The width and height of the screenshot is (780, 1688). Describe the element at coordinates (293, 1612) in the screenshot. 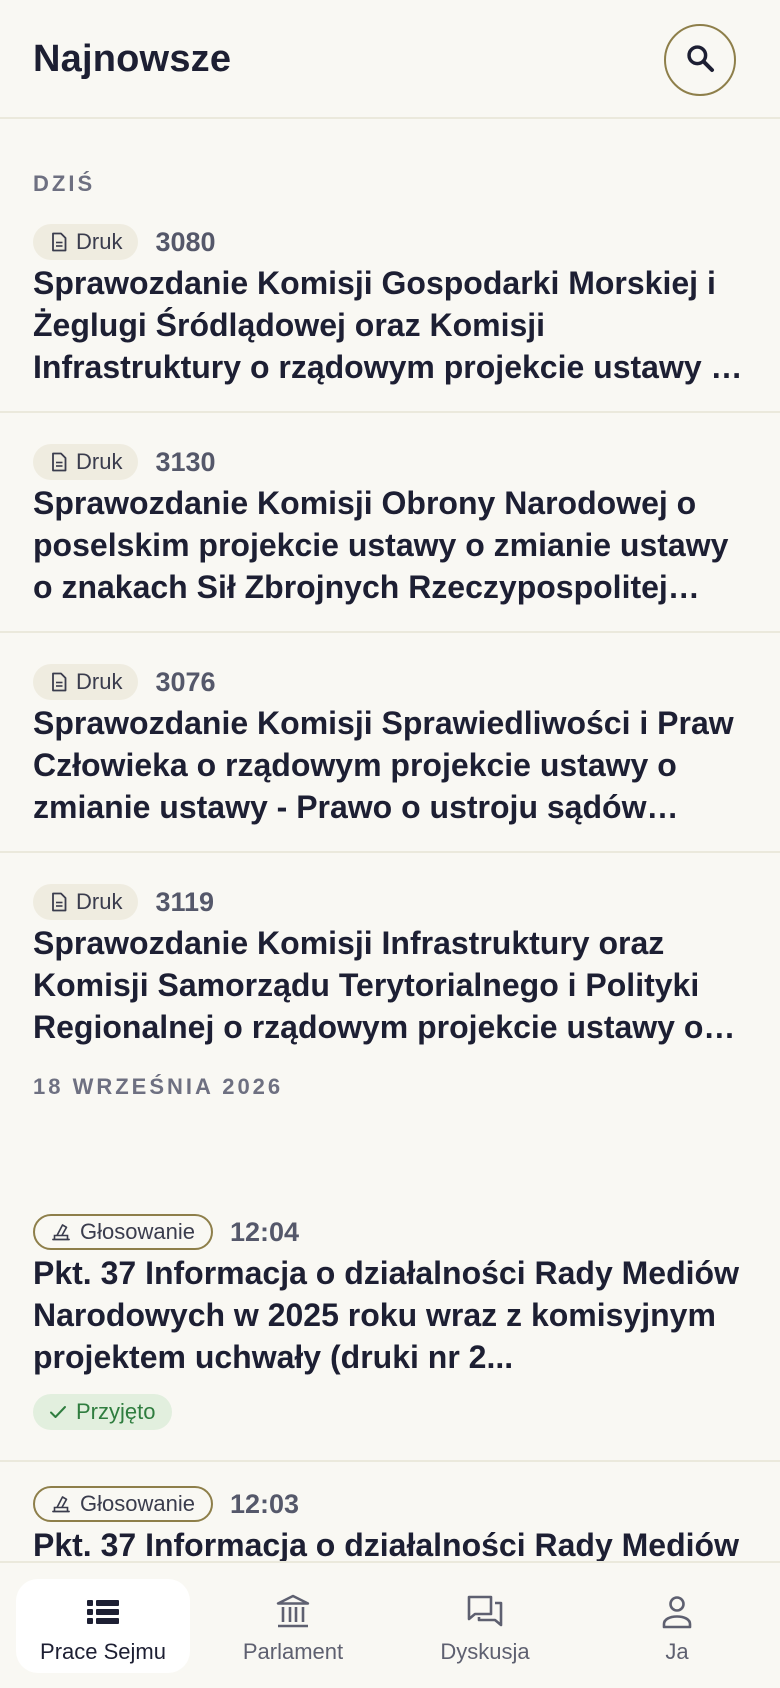

I see `parliament-icon` at that location.